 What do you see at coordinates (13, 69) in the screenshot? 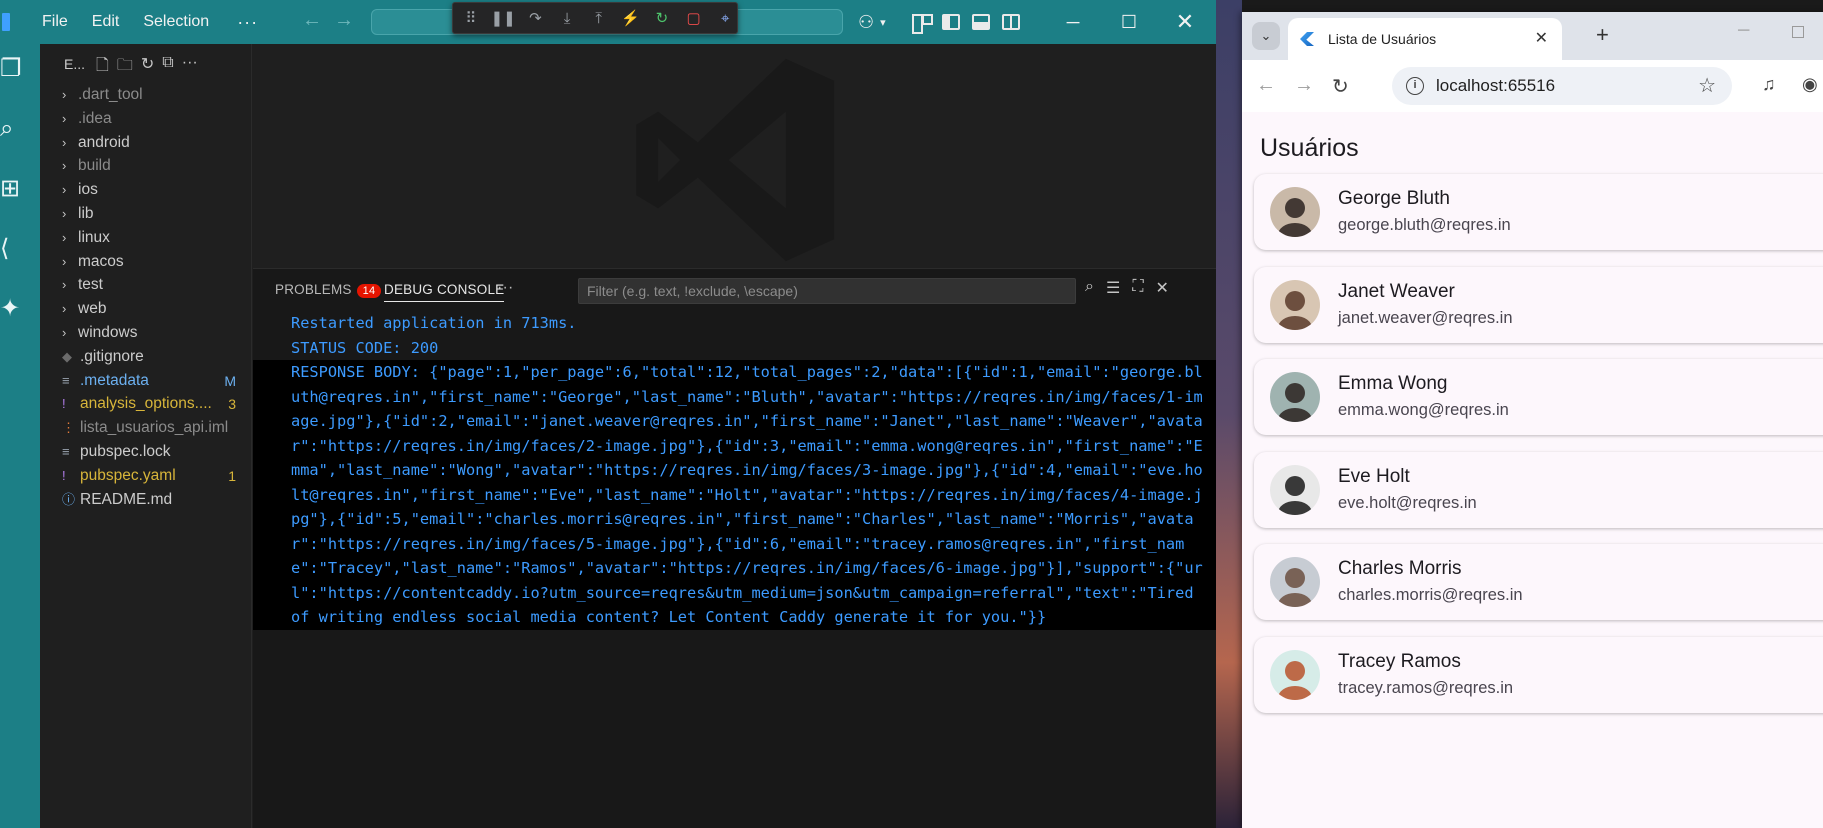
I see `explorer-files-icon: ❐` at bounding box center [13, 69].